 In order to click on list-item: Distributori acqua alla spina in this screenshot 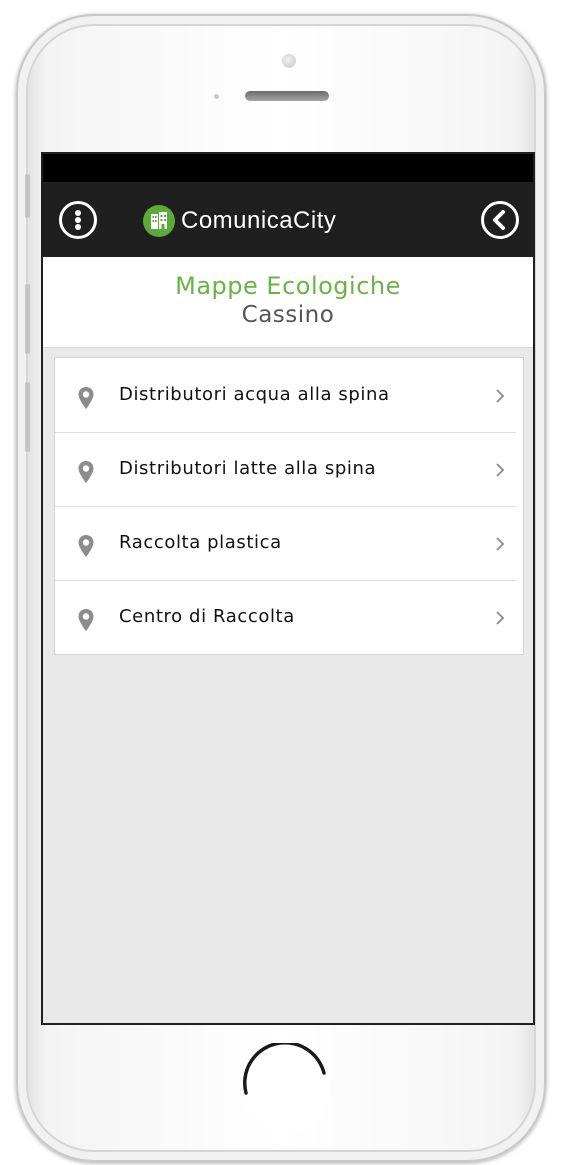, I will do `click(289, 395)`.